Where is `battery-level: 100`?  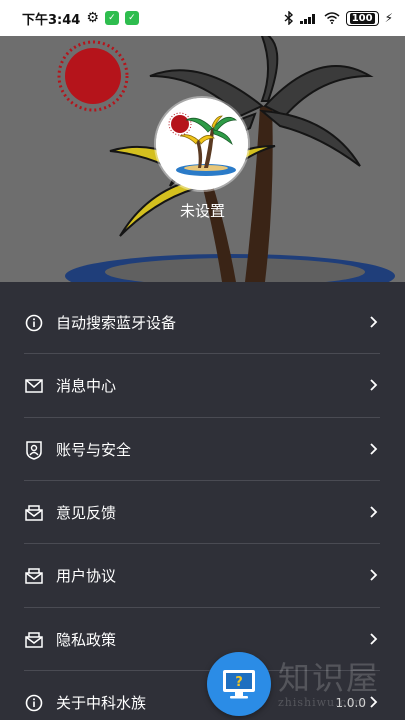
battery-level: 100 is located at coordinates (362, 18).